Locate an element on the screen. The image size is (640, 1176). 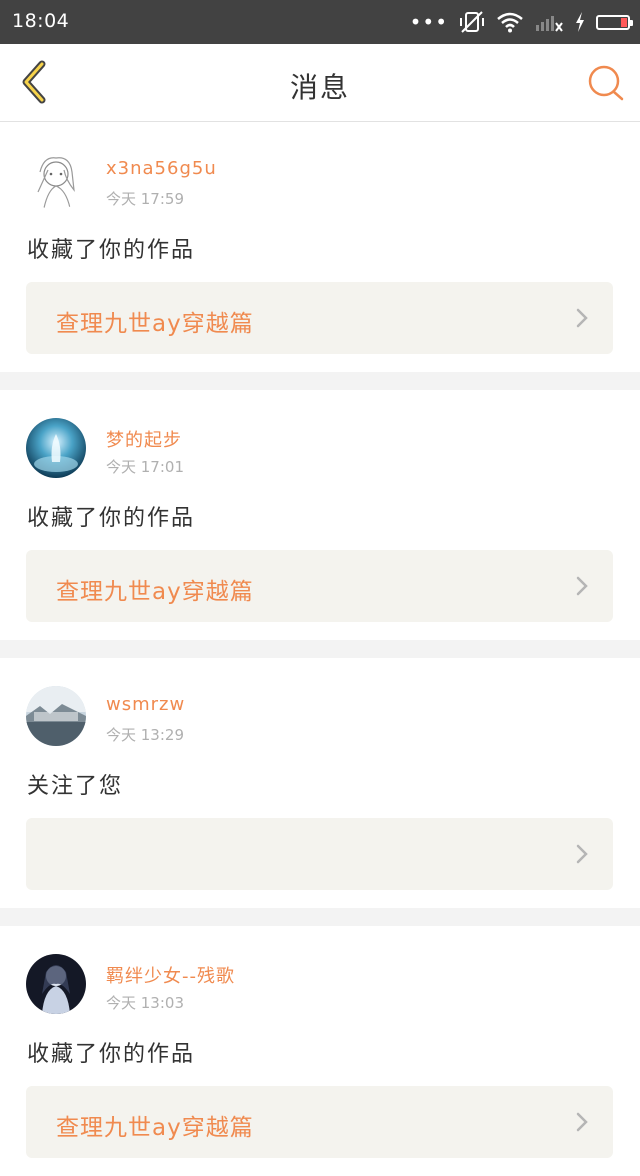
charging-icon is located at coordinates (580, 22).